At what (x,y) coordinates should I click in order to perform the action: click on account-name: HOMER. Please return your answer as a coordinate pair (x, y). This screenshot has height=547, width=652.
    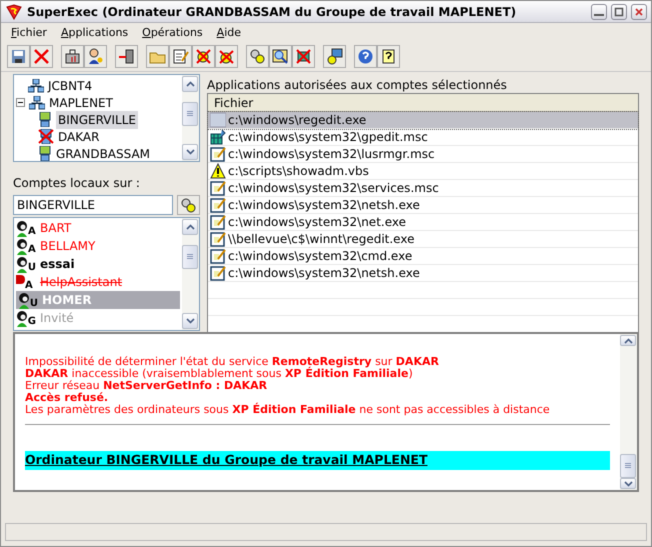
    Looking at the image, I should click on (67, 300).